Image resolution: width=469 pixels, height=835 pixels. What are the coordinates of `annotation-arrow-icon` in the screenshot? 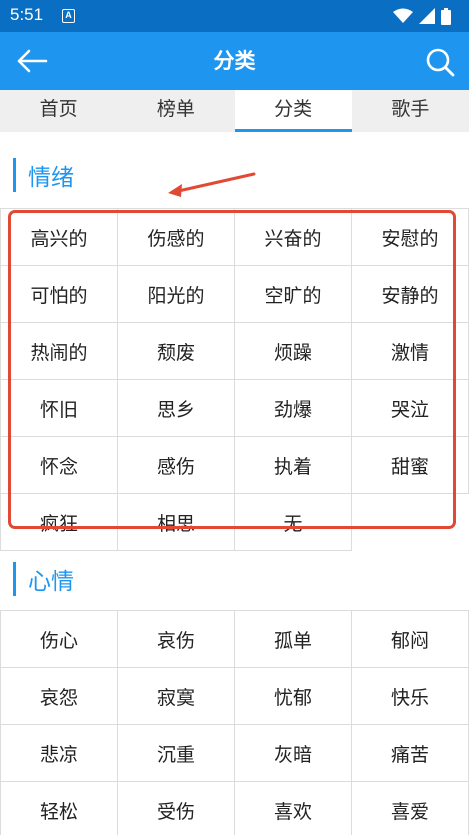 It's located at (212, 184).